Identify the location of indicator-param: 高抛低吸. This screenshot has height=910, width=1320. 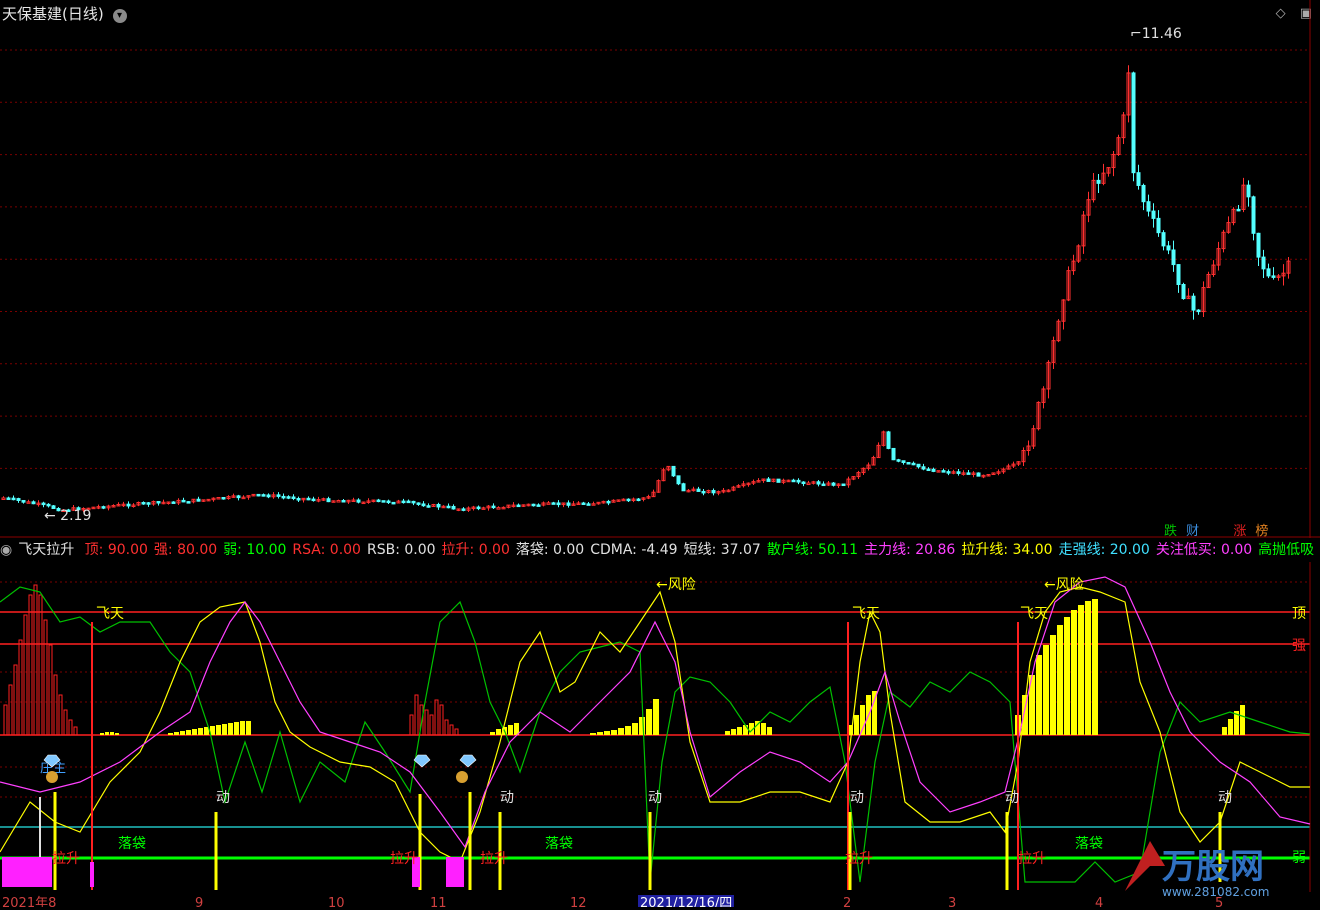
(1286, 550).